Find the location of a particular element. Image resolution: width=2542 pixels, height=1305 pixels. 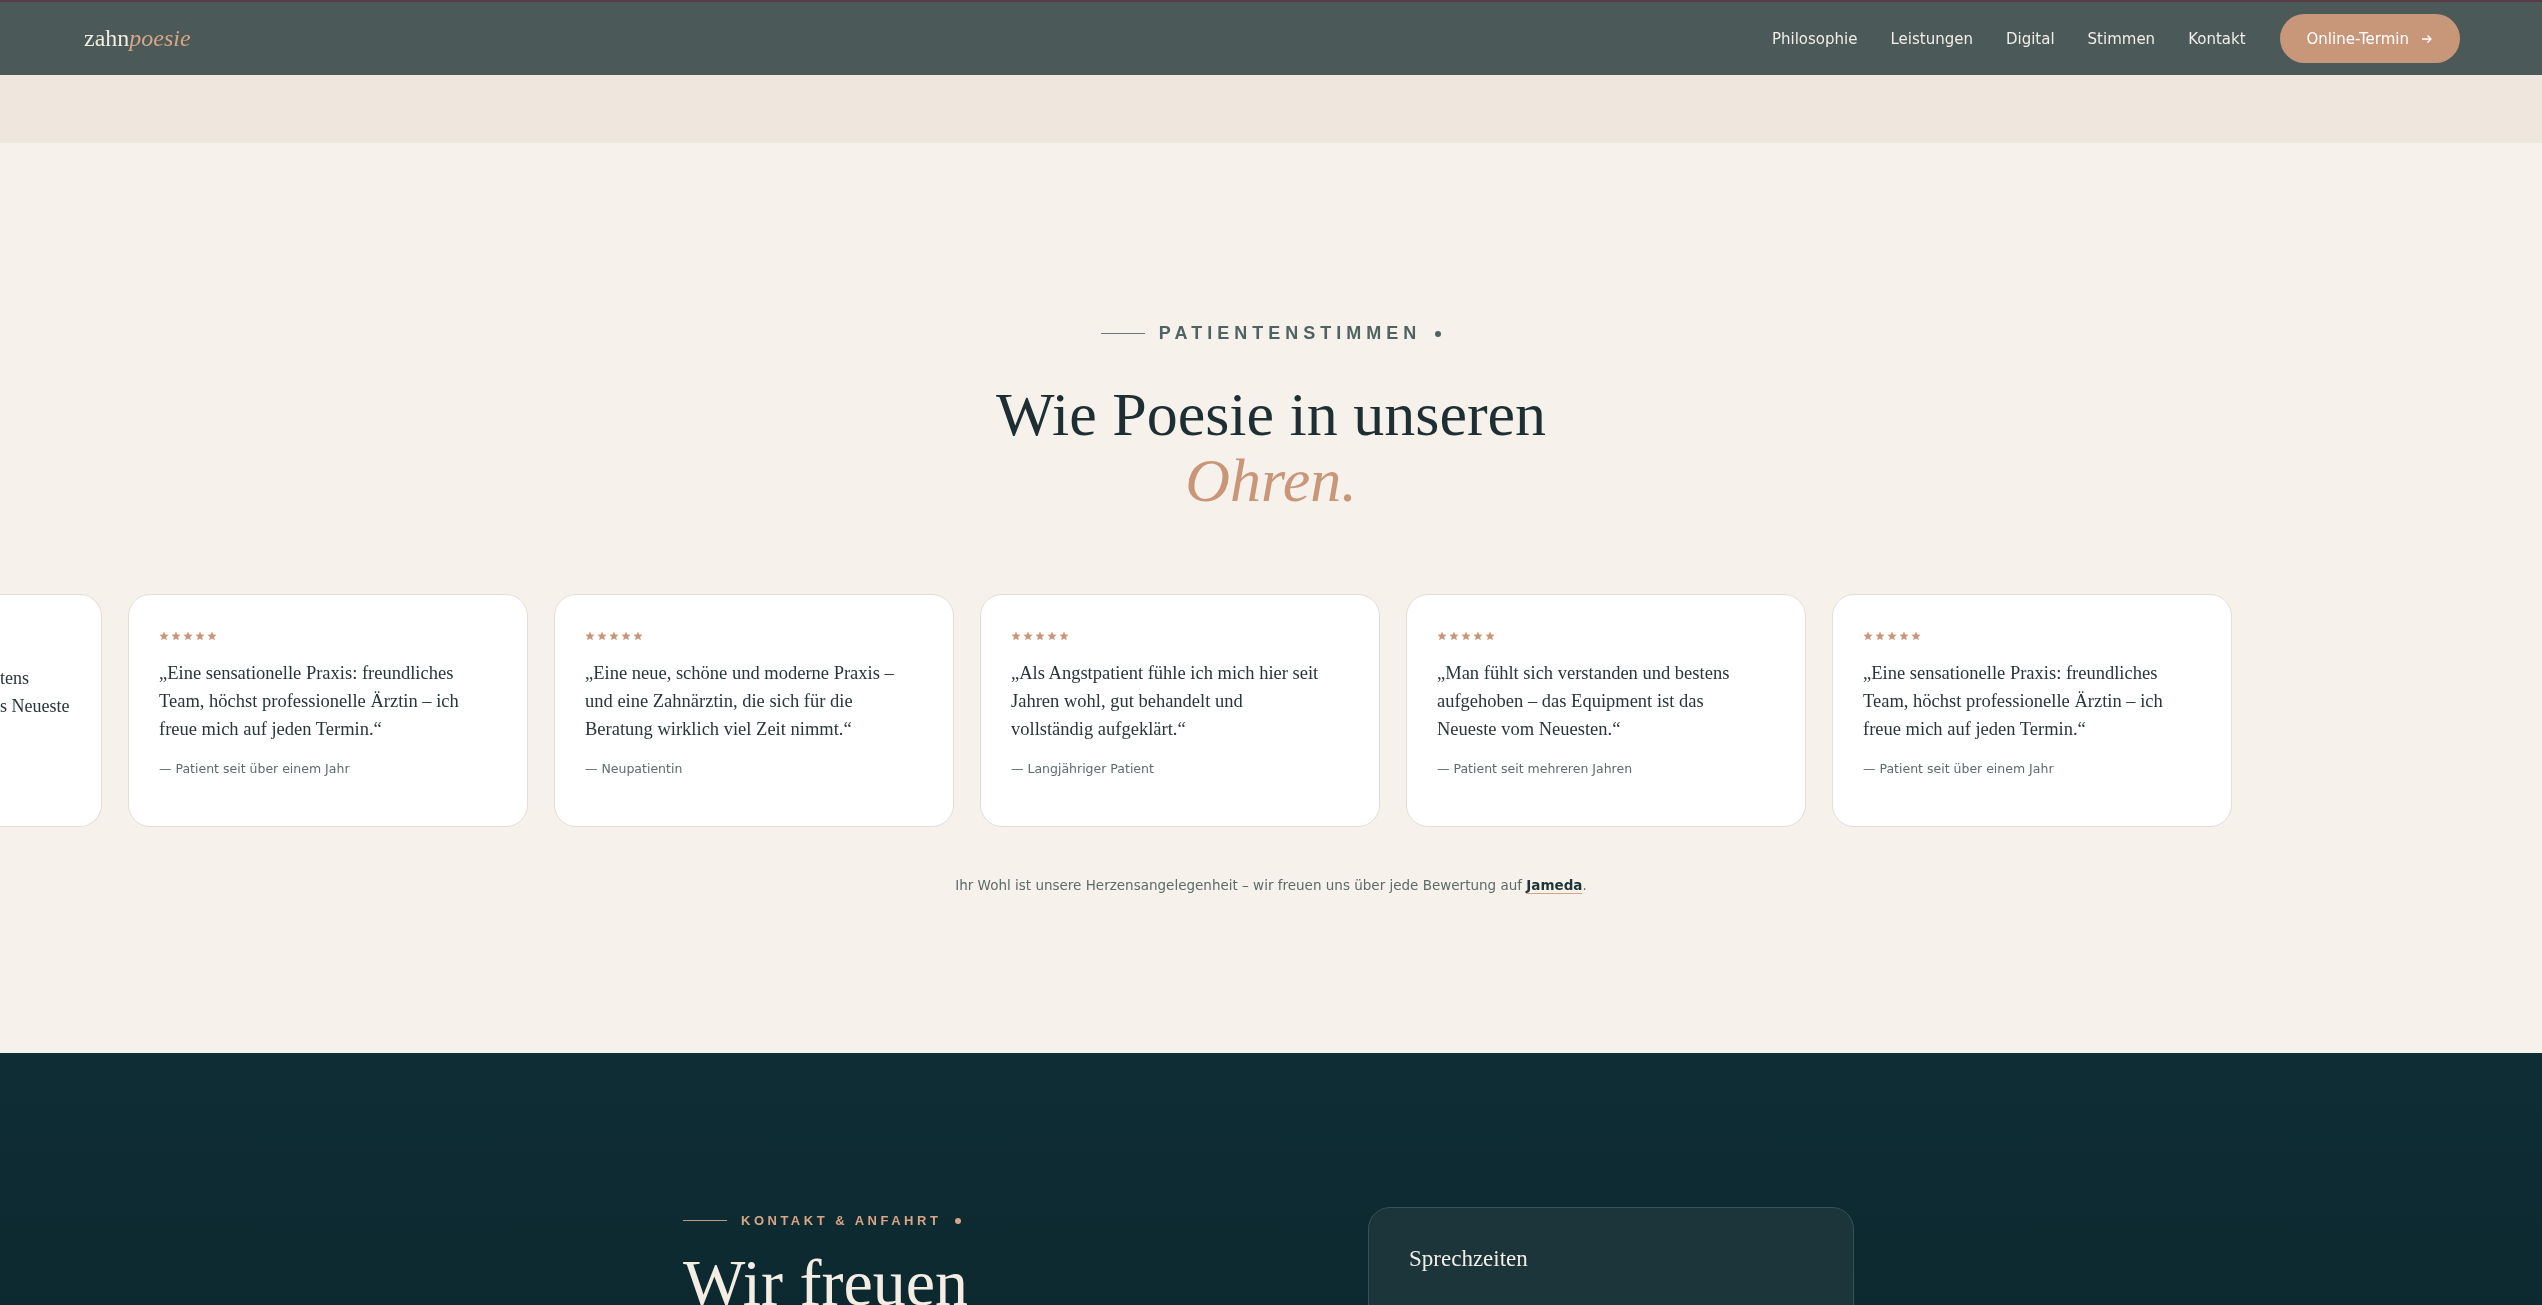

testimonial-quote: „Man fühlt sich verstanden und bestens aufgehoben – das Equipment ist das Neueste vom Neuesten.“ is located at coordinates (1584, 702).